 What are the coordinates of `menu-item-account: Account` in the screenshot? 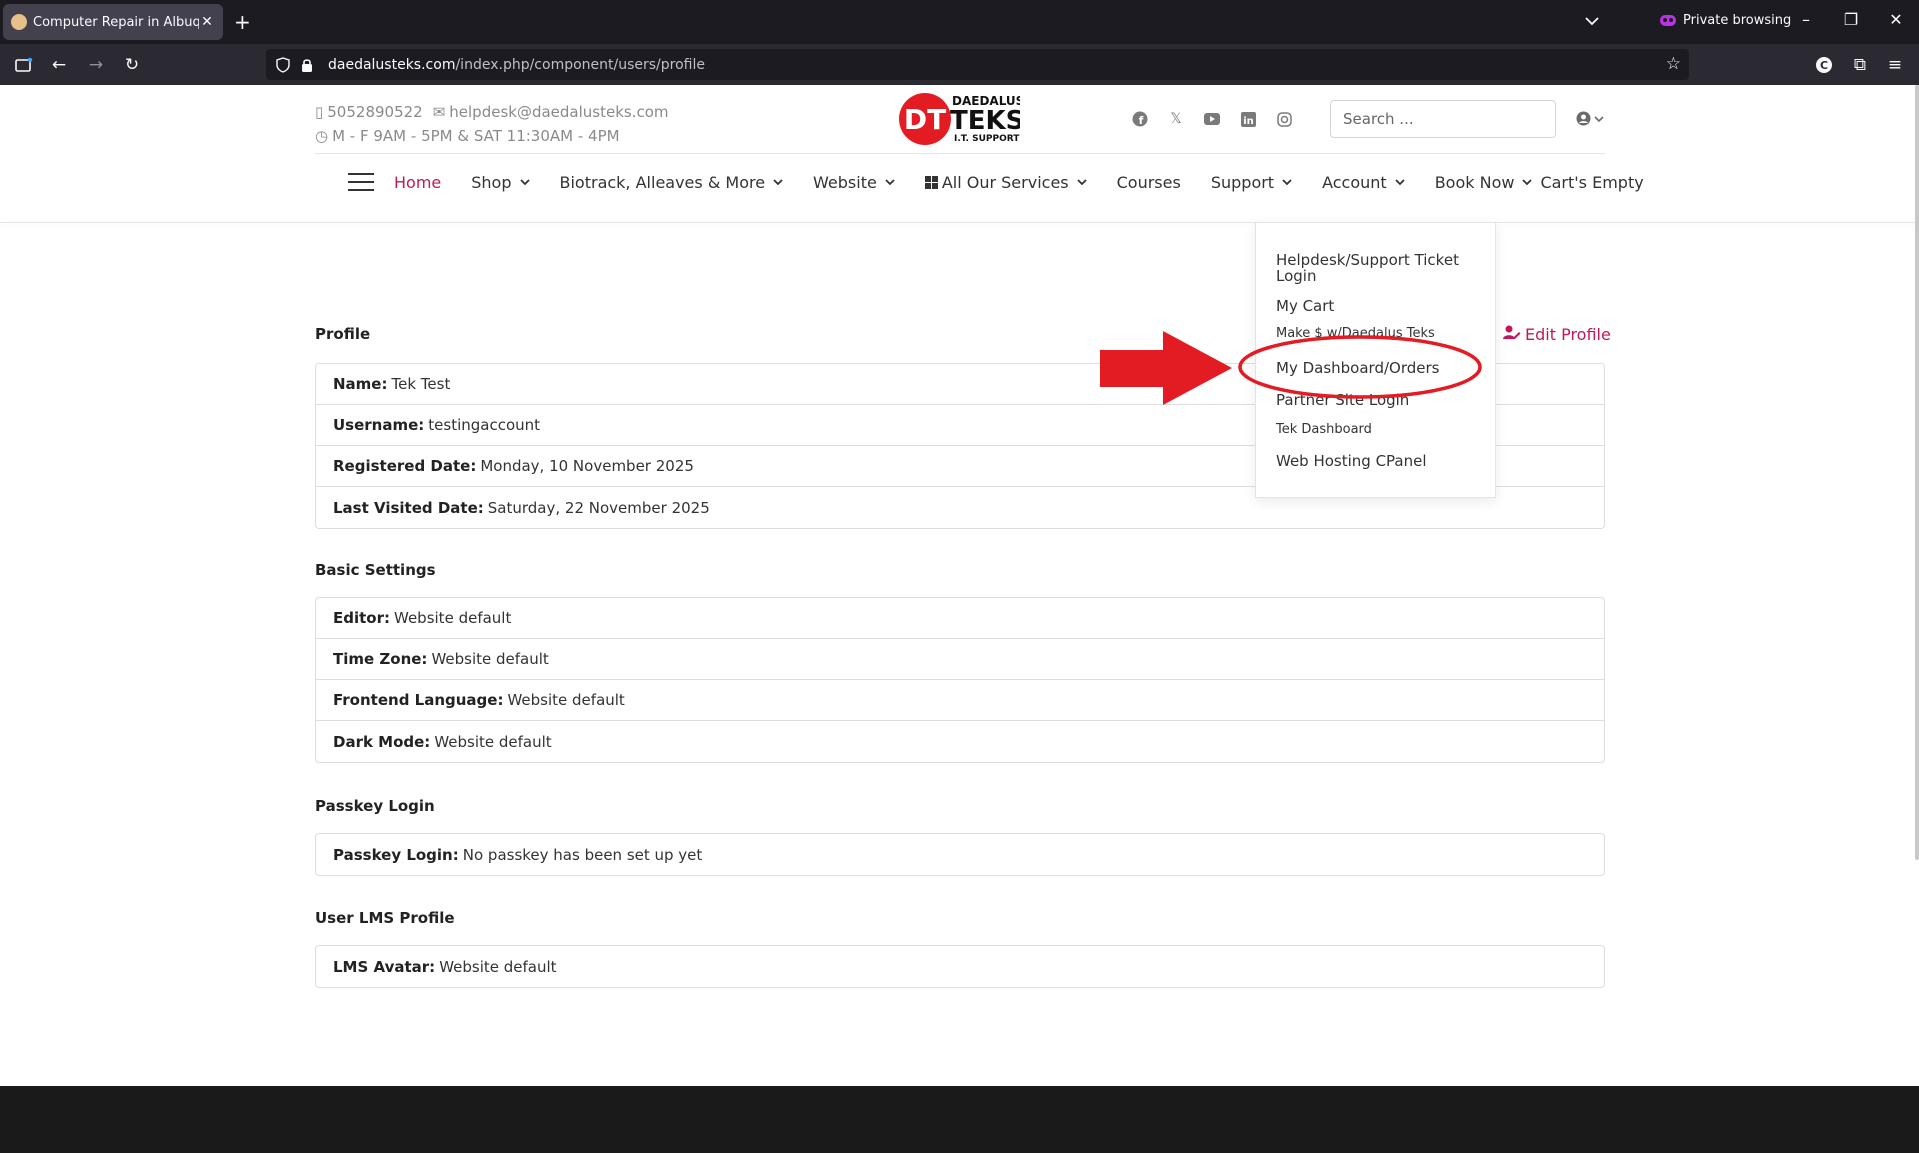 It's located at (1363, 182).